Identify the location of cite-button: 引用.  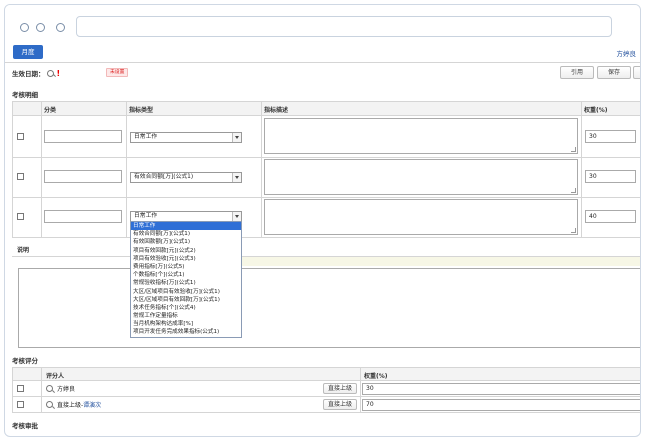
(577, 72).